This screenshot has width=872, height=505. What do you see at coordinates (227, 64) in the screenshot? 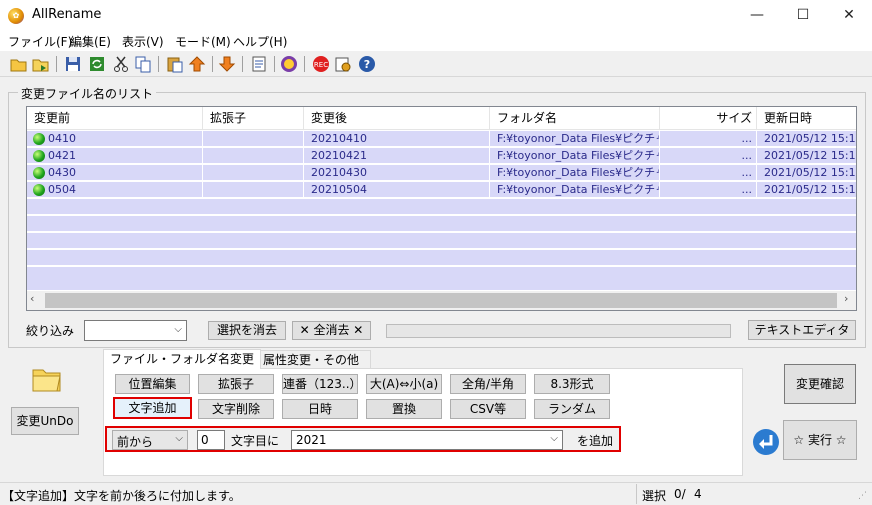
I see `move-down-icon` at bounding box center [227, 64].